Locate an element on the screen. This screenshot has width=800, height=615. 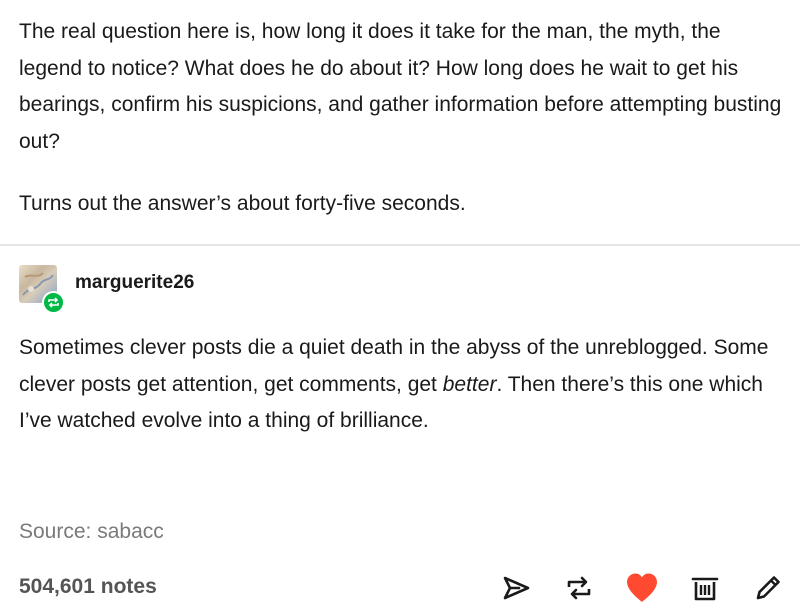
reblog-text-italic: better is located at coordinates (469, 384).